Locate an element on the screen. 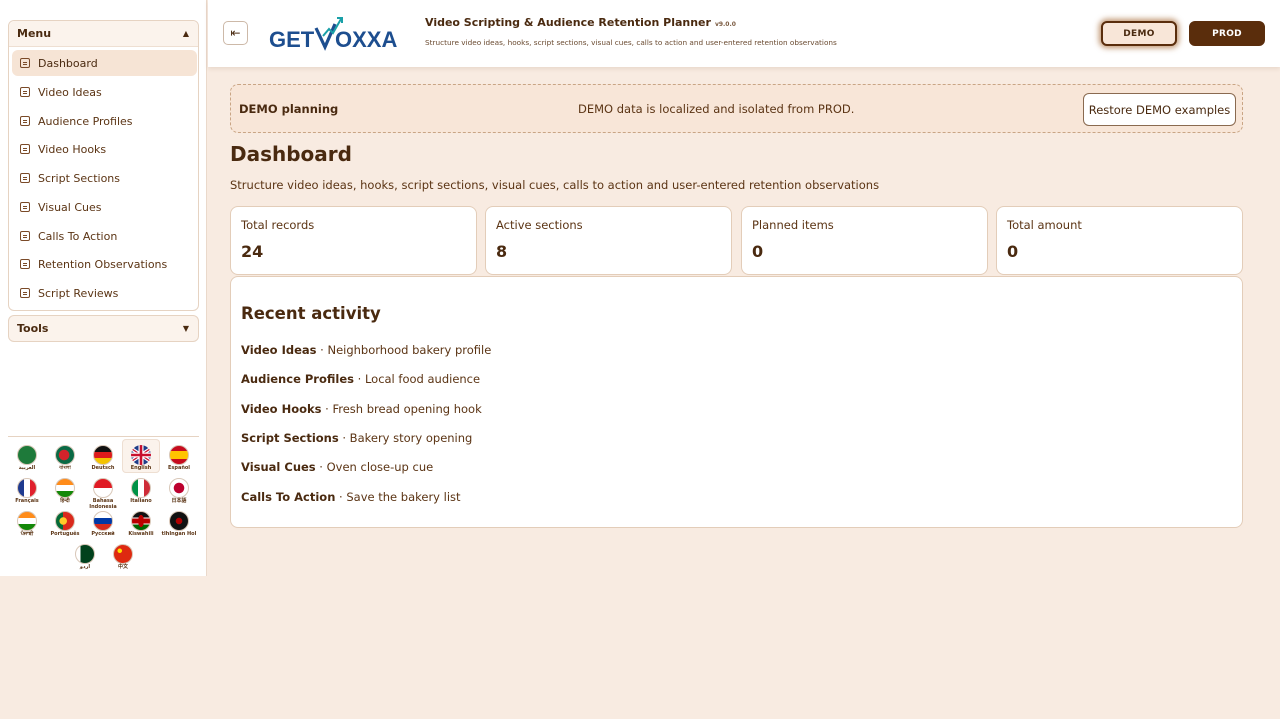  language-label: 中文 is located at coordinates (122, 567).